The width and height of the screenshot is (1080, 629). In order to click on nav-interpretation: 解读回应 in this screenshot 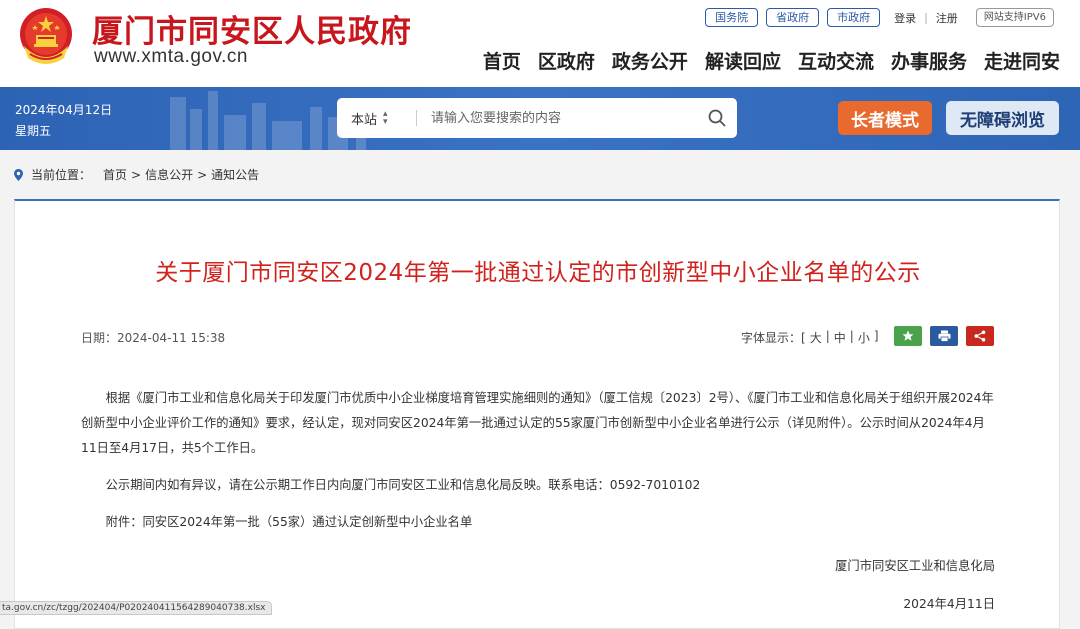, I will do `click(743, 60)`.